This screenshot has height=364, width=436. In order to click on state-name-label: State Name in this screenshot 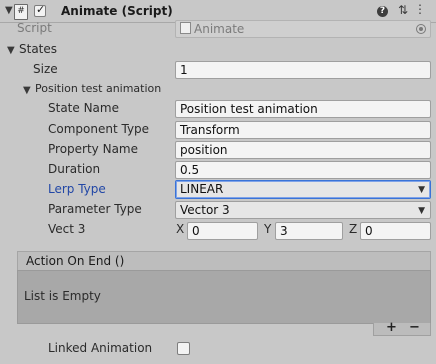, I will do `click(83, 108)`.